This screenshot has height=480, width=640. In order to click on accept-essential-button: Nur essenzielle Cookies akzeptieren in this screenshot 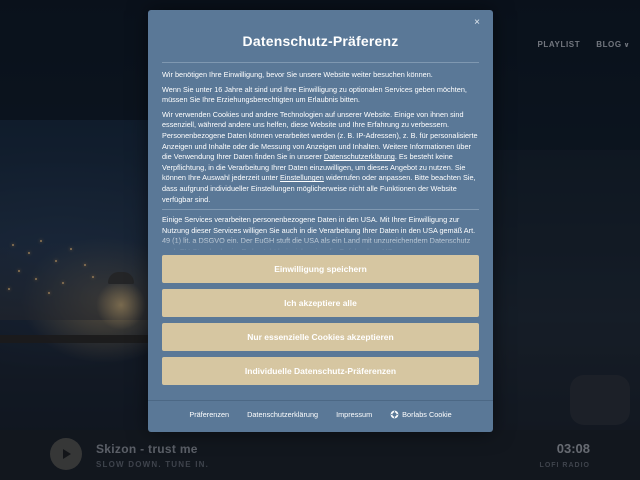, I will do `click(320, 337)`.